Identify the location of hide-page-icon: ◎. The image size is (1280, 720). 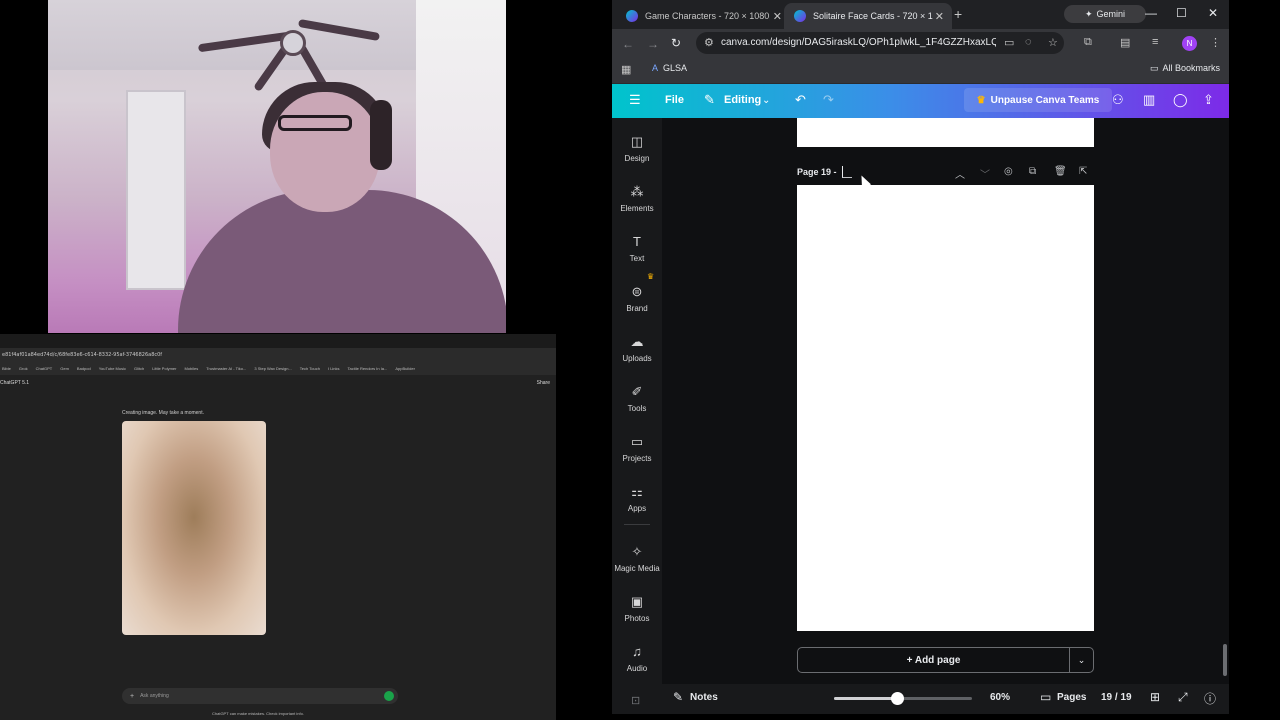
(1008, 171).